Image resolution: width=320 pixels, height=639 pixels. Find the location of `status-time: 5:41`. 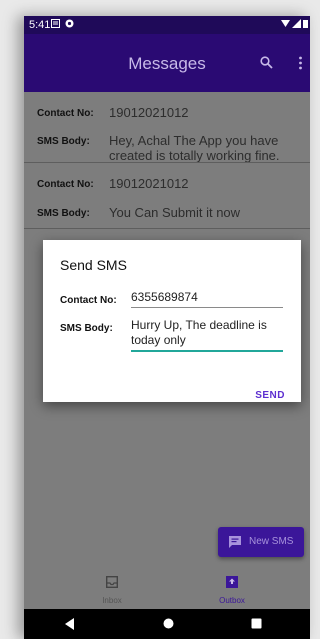

status-time: 5:41 is located at coordinates (40, 25).